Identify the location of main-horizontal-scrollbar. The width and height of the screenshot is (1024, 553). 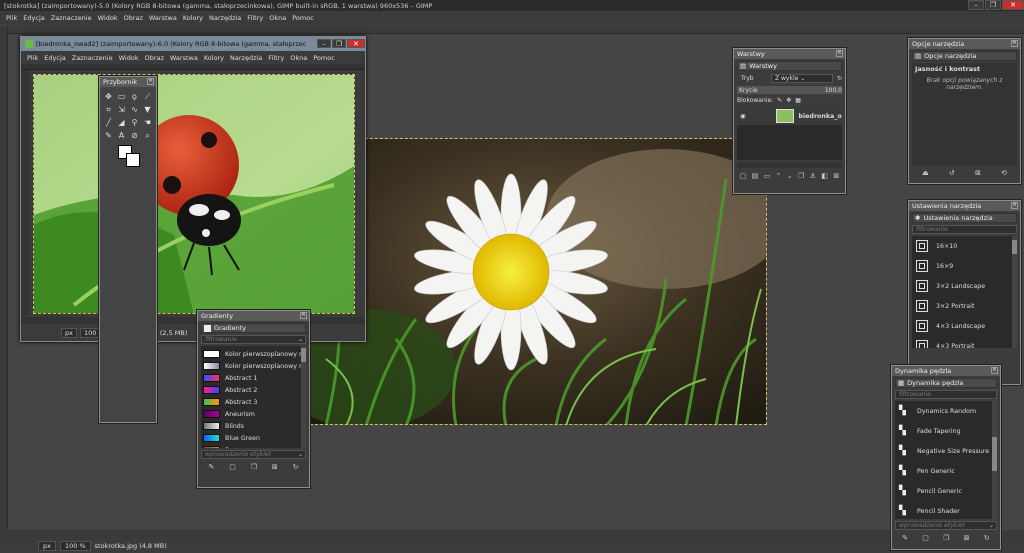
(512, 534).